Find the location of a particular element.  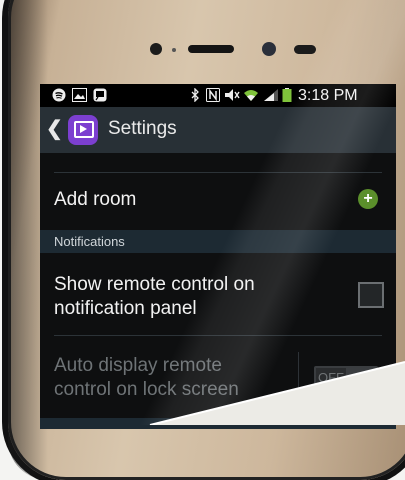

front-camera-icon is located at coordinates (269, 49).